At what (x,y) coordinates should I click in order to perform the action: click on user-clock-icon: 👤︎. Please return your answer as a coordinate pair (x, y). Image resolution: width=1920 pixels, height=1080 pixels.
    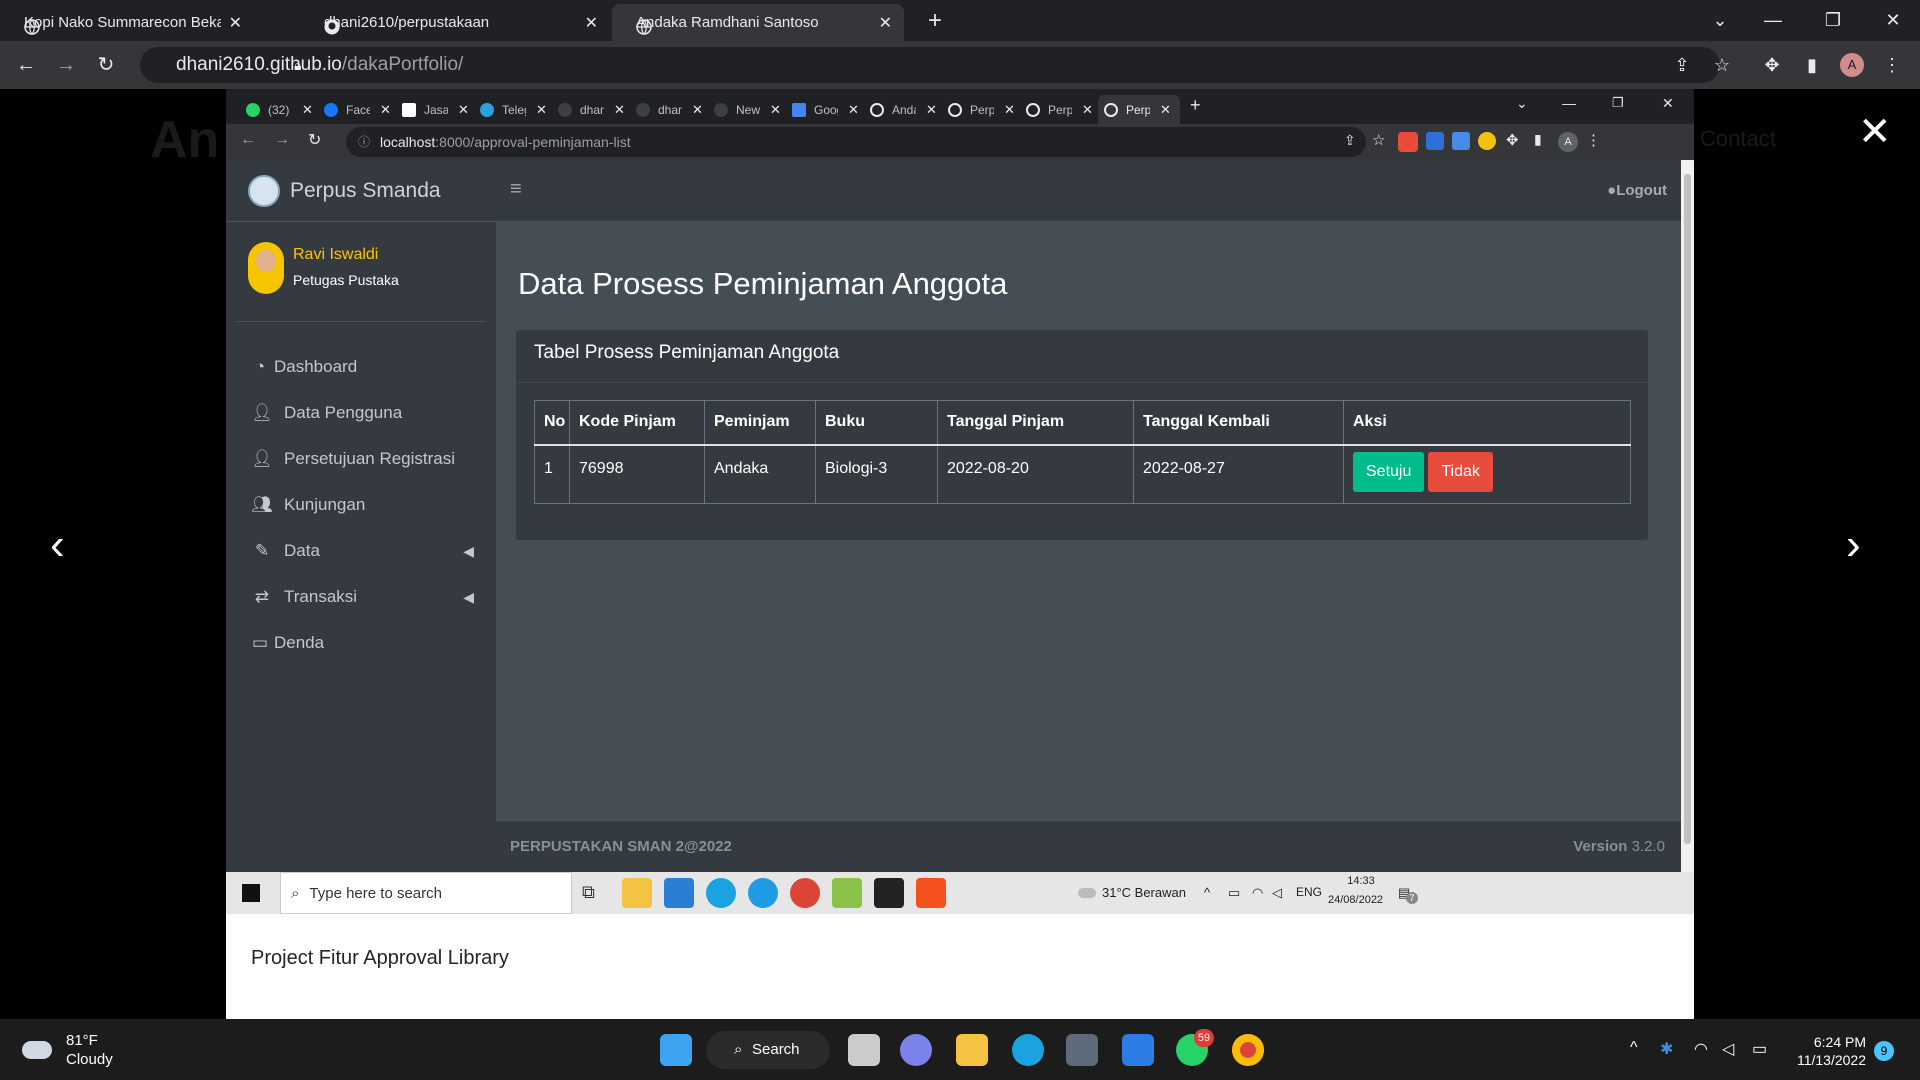
    Looking at the image, I should click on (262, 458).